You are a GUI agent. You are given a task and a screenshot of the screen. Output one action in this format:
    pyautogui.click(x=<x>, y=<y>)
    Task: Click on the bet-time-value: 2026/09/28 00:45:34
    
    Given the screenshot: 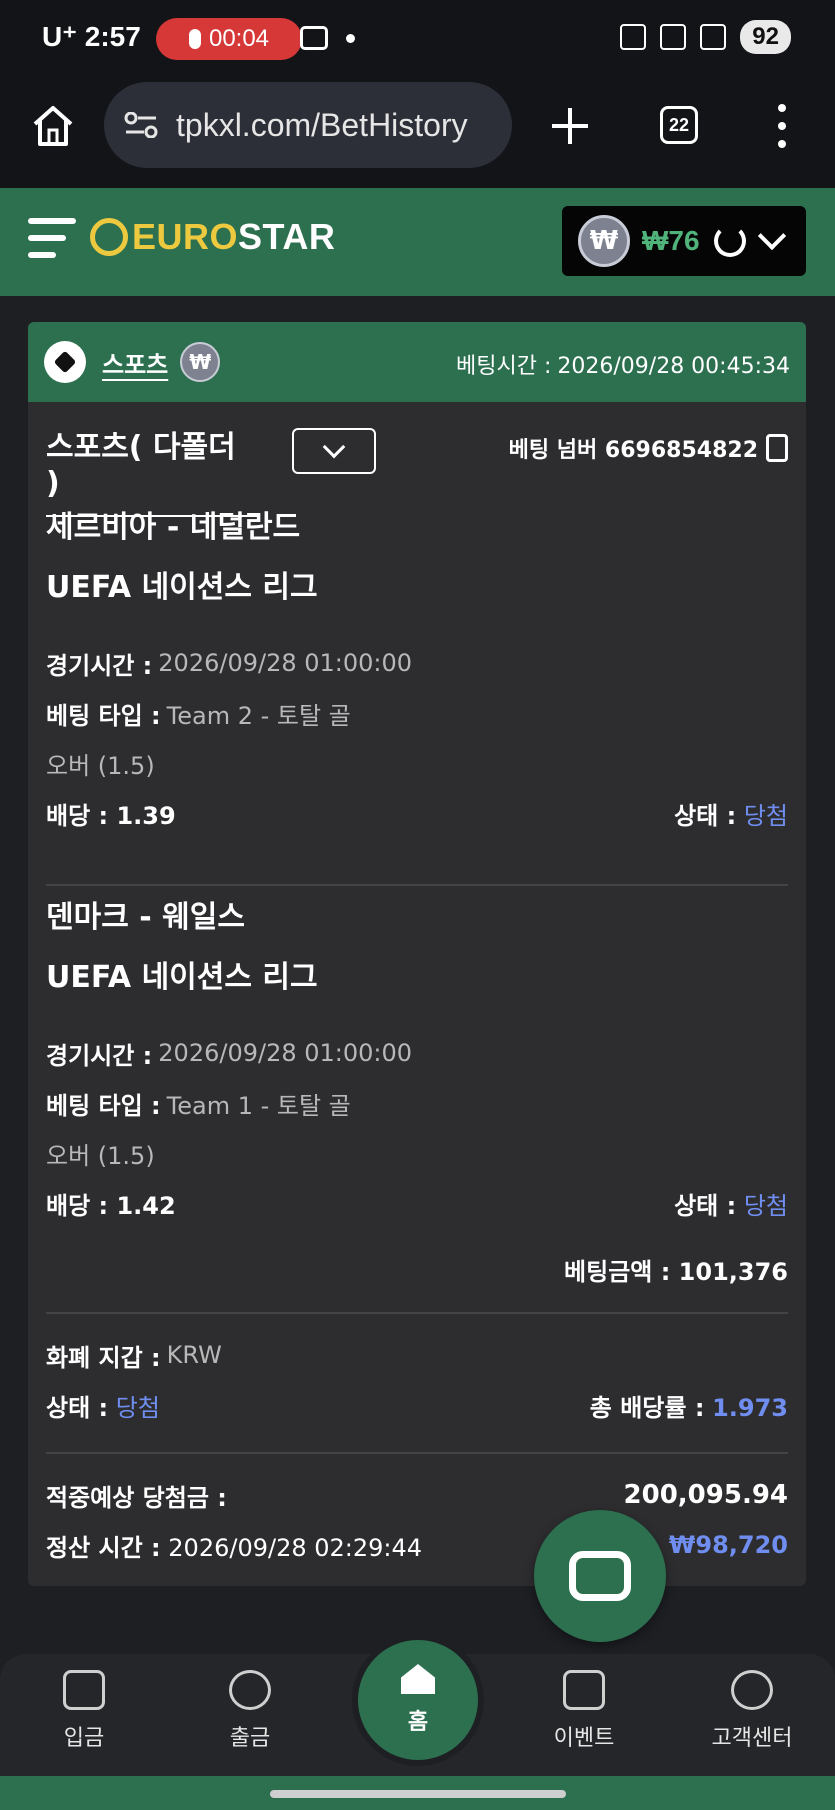 What is the action you would take?
    pyautogui.click(x=673, y=366)
    